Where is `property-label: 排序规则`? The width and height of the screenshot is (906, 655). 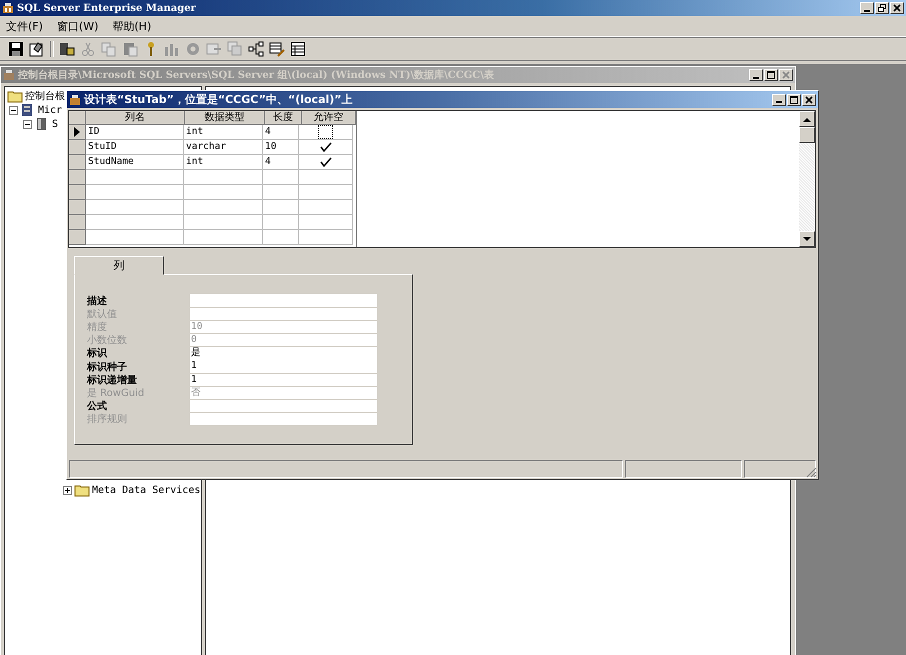 property-label: 排序规则 is located at coordinates (107, 419).